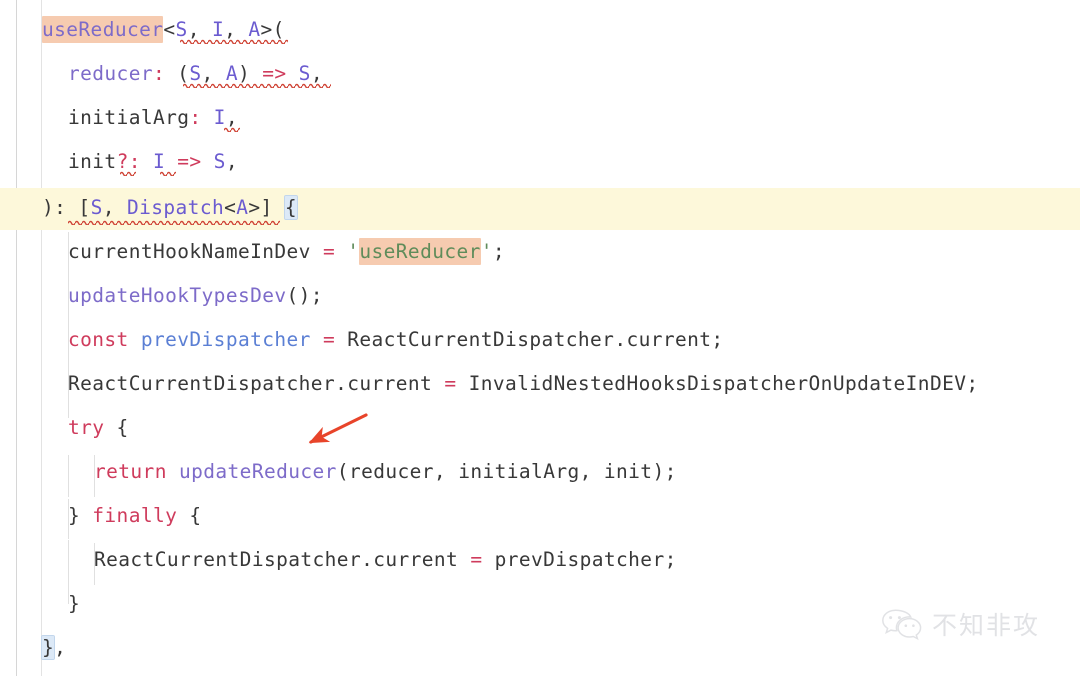  What do you see at coordinates (256, 383) in the screenshot?
I see `token-lhs-9: ReactCurrentDispatcher.current` at bounding box center [256, 383].